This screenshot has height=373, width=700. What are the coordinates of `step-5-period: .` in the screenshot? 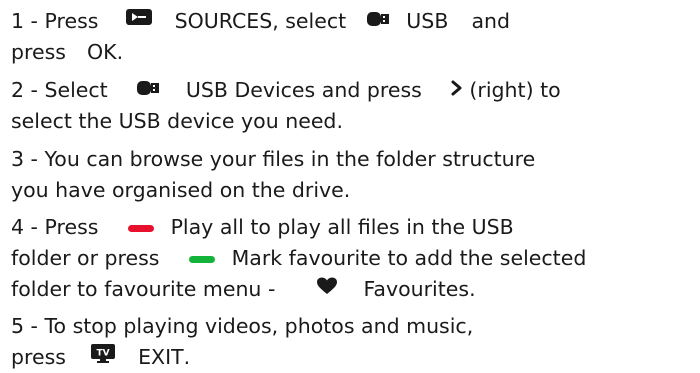 It's located at (187, 357).